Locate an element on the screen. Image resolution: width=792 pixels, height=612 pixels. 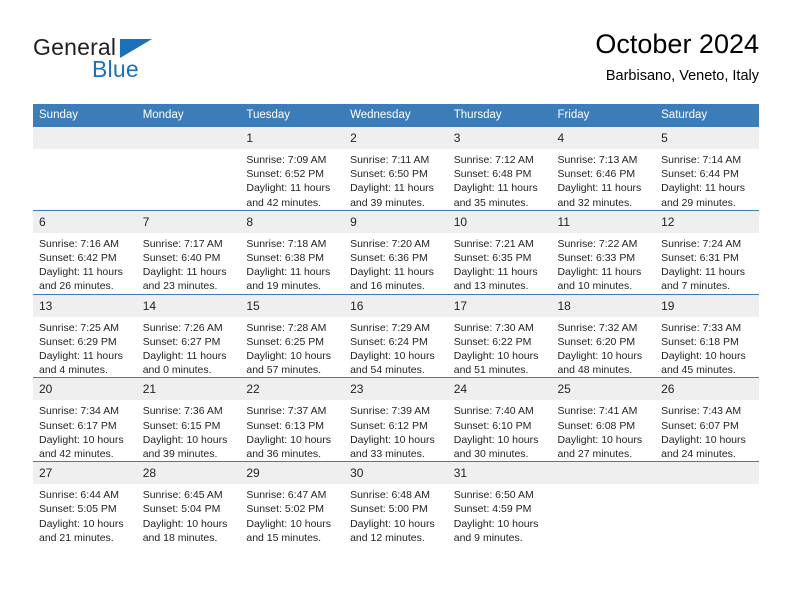
sunset-text: Sunset: 6:36 PM is located at coordinates (389, 258).